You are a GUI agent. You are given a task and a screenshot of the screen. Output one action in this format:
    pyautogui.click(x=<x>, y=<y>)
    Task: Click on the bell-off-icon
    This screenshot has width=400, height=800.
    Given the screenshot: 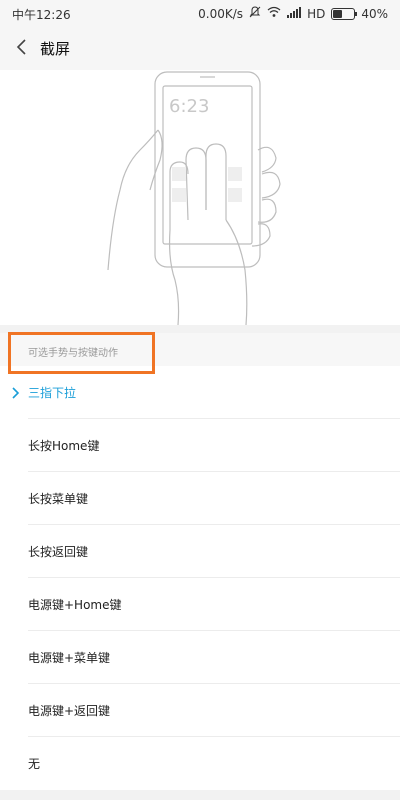 What is the action you would take?
    pyautogui.click(x=255, y=13)
    